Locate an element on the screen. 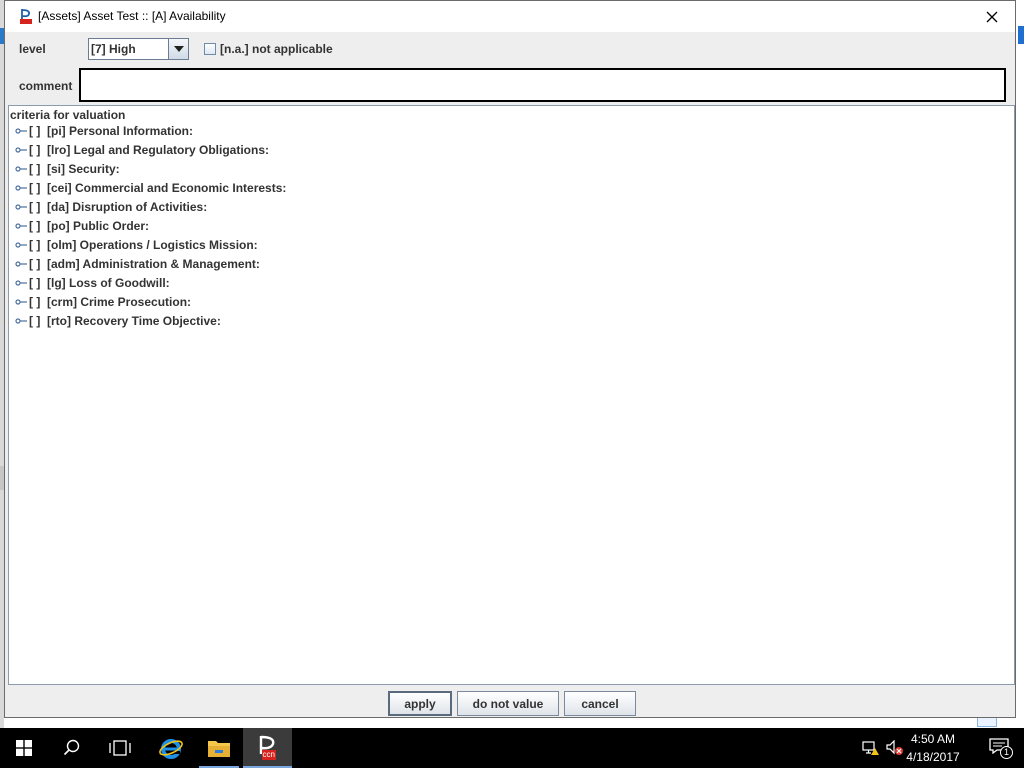  tree-item-po: [ ] [po] Public Order: is located at coordinates (82, 225).